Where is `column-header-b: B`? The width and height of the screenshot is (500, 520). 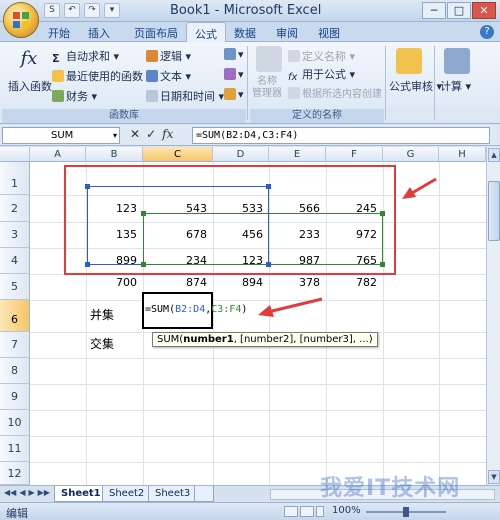
column-header-b: B is located at coordinates (114, 154).